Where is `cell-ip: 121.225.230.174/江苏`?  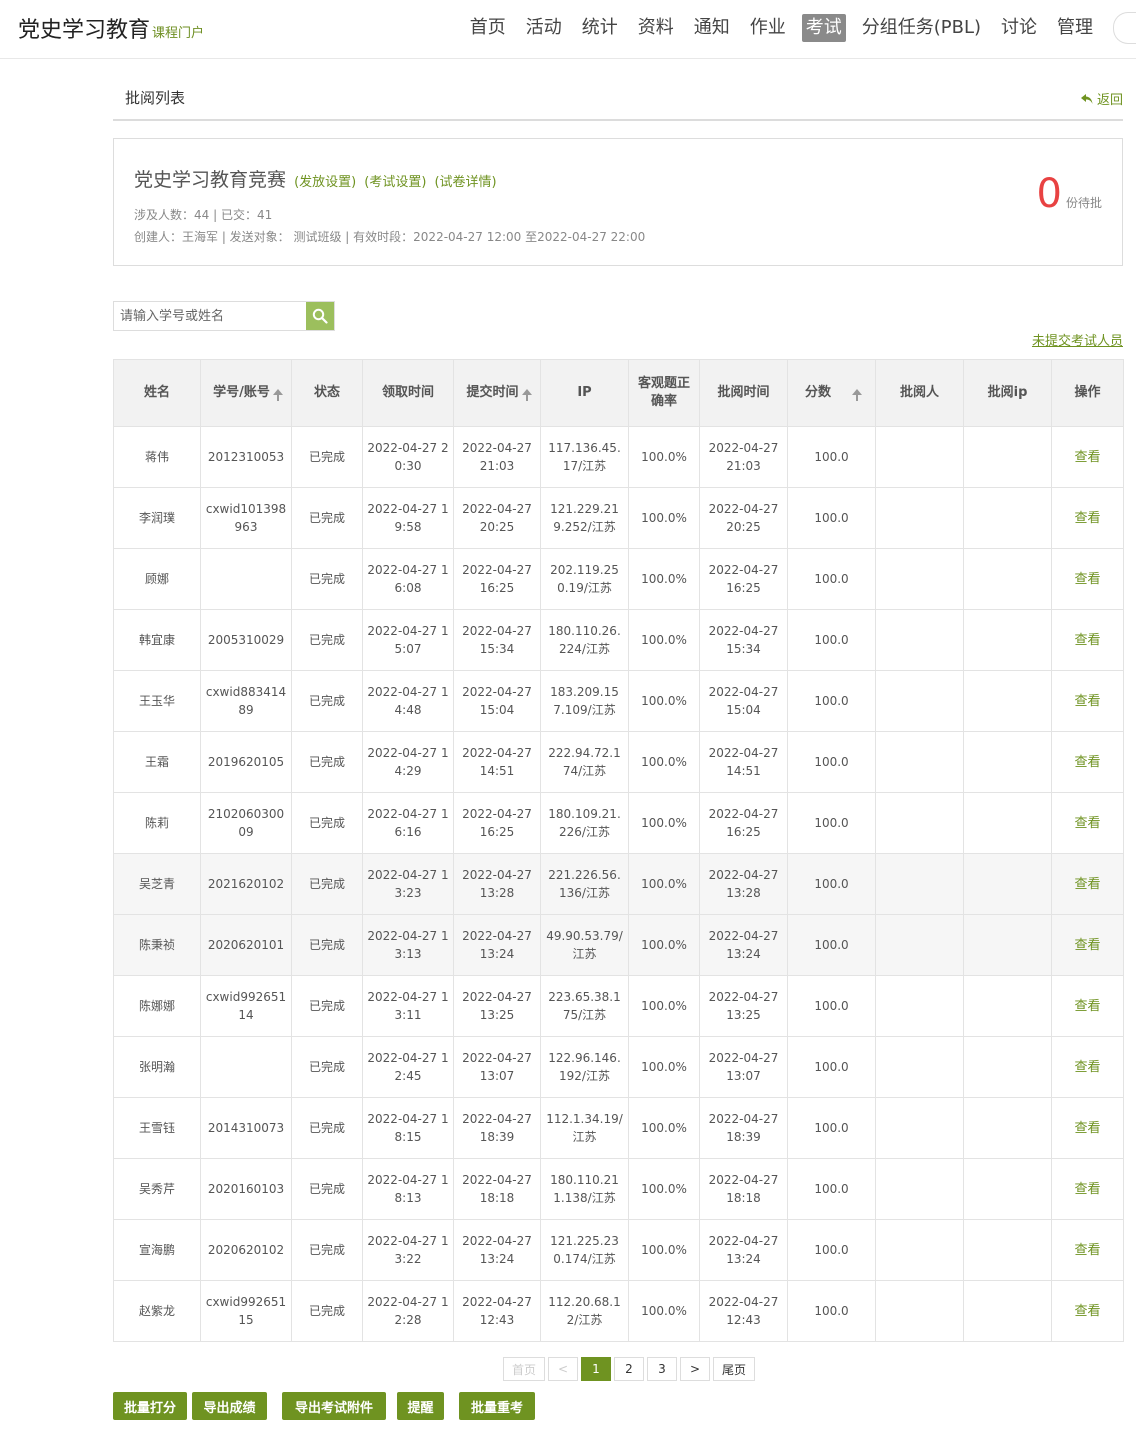 cell-ip: 121.225.230.174/江苏 is located at coordinates (584, 1250).